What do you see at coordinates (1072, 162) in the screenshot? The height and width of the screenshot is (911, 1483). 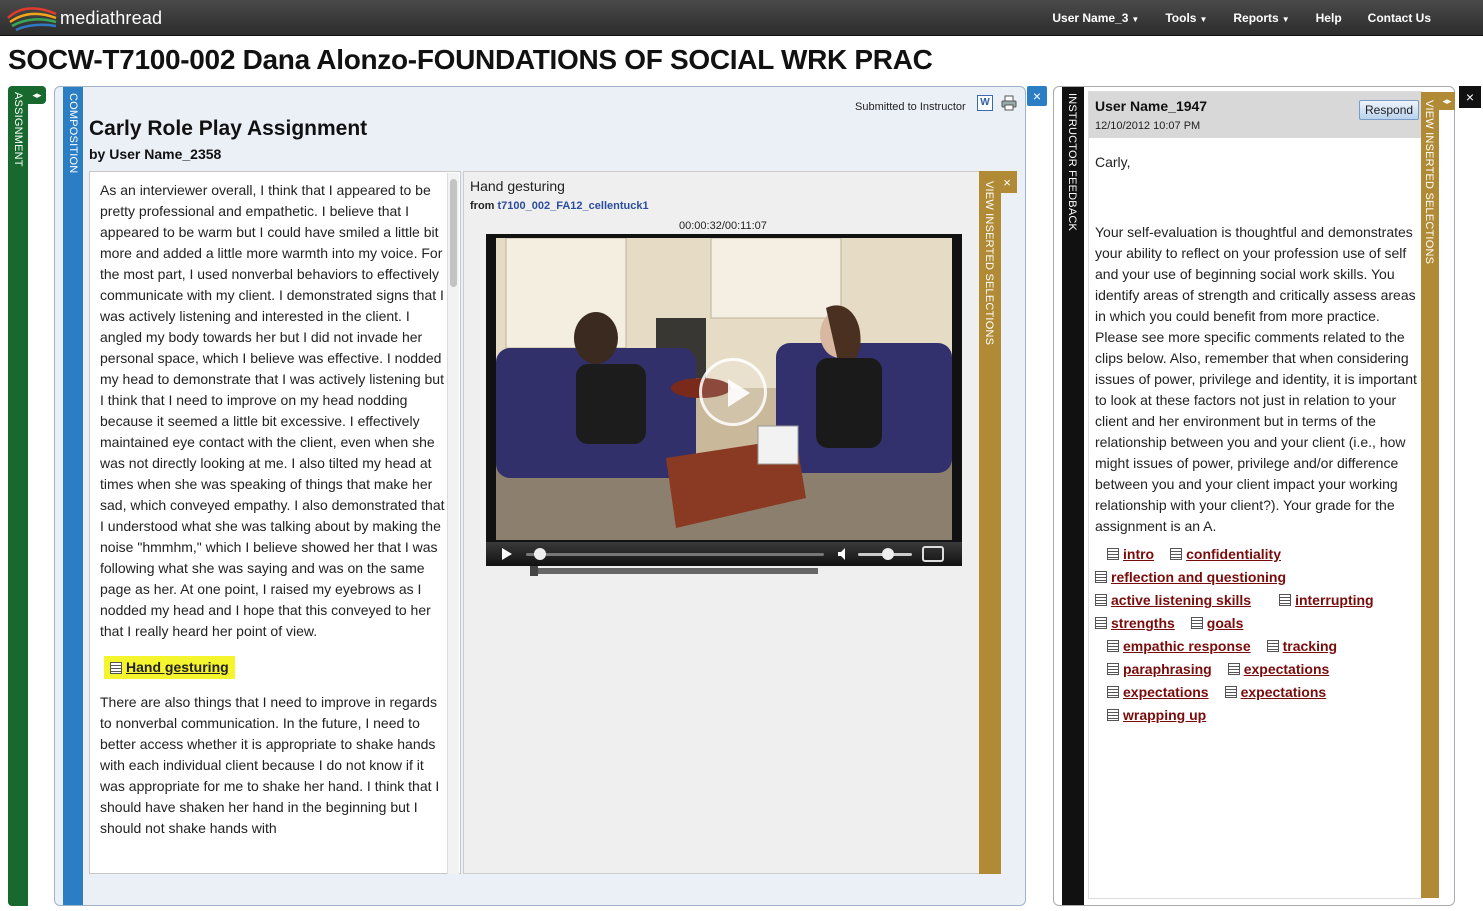 I see `instructor-feedback-tab-label: INSTRUCTOR FEEDBACK` at bounding box center [1072, 162].